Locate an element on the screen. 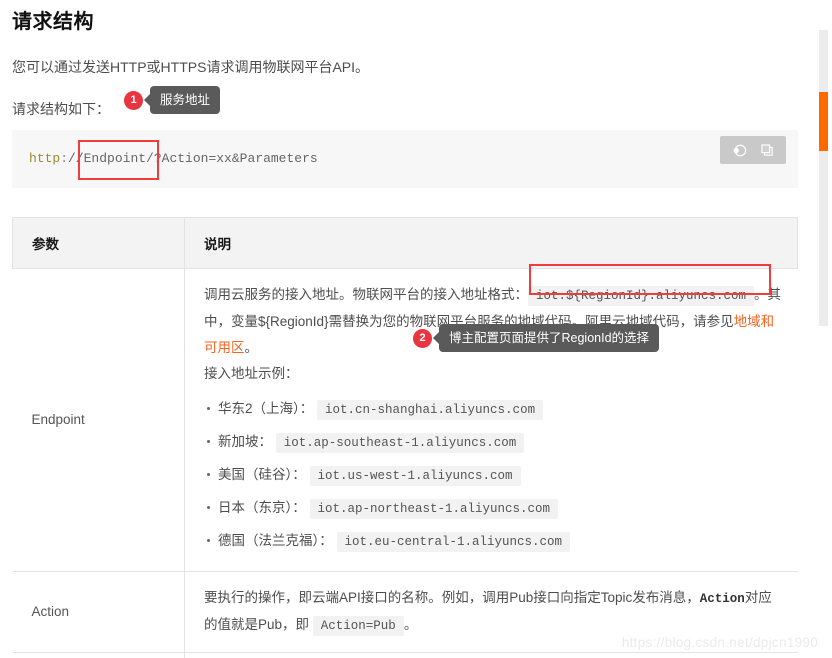  structure-label: 请求结构如下： is located at coordinates (61, 109).